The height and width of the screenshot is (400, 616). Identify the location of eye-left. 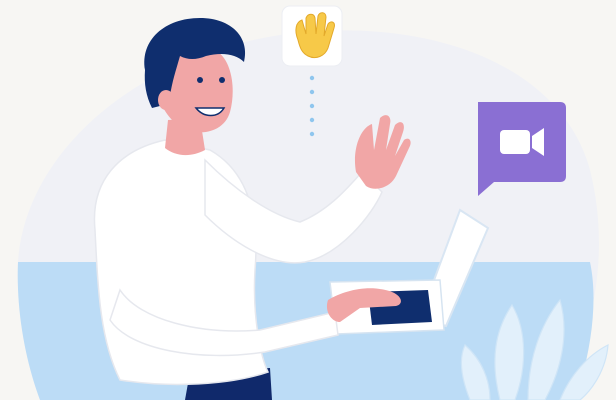
(200, 80).